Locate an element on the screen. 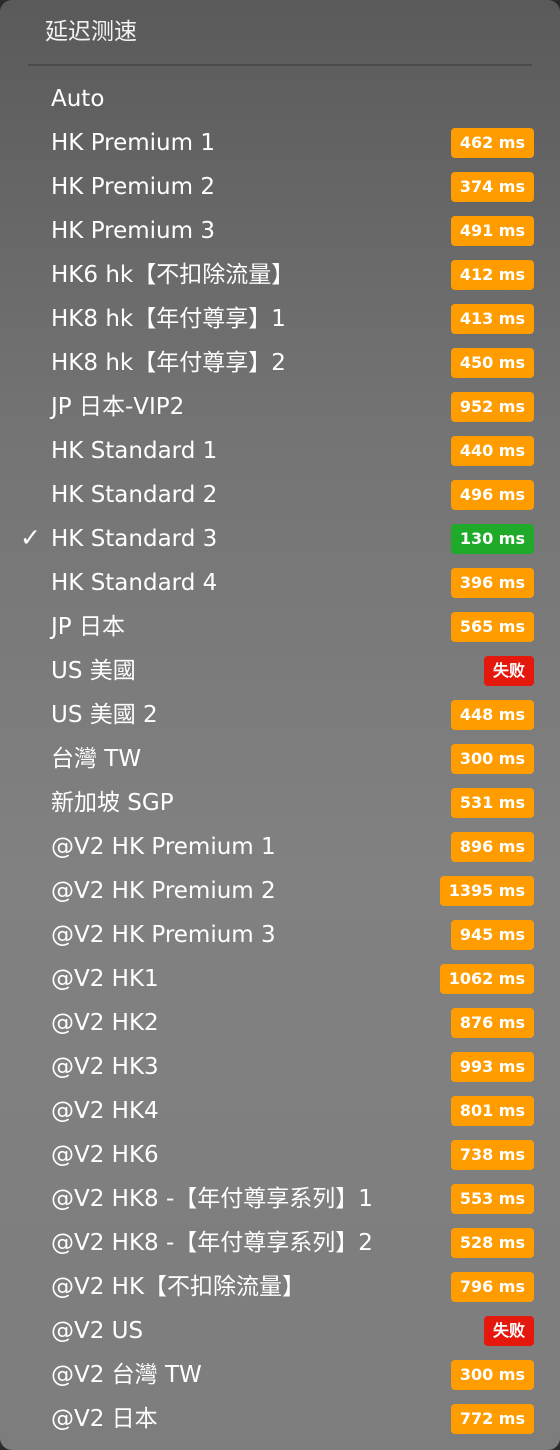  proxy-item-label: HK Premium 2 is located at coordinates (133, 187).